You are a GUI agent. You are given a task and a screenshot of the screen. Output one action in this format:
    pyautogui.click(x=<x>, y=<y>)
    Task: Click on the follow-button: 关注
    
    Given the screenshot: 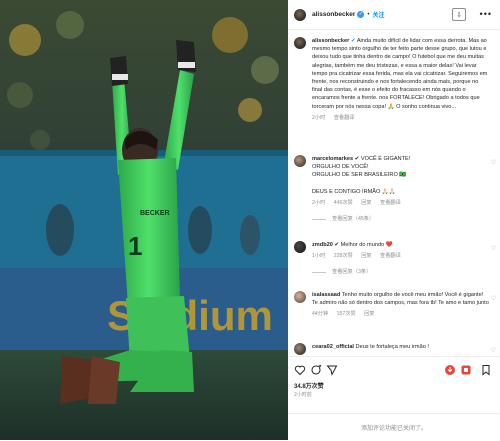 What is the action you would take?
    pyautogui.click(x=378, y=14)
    